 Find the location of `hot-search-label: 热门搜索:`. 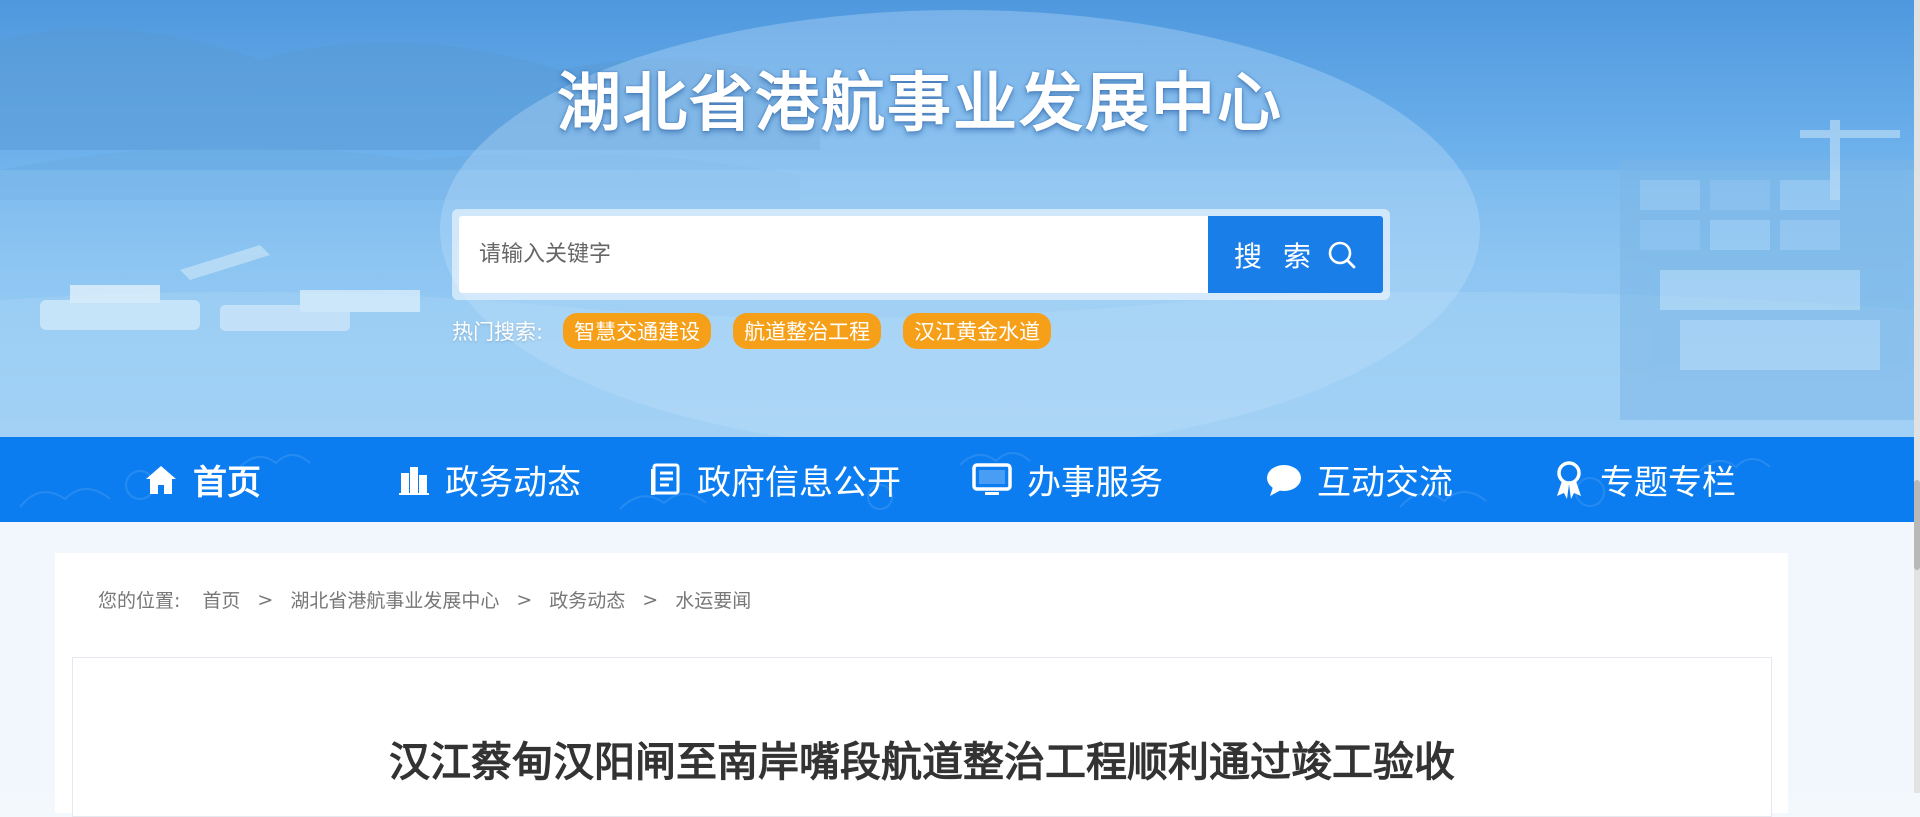

hot-search-label: 热门搜索: is located at coordinates (498, 332).